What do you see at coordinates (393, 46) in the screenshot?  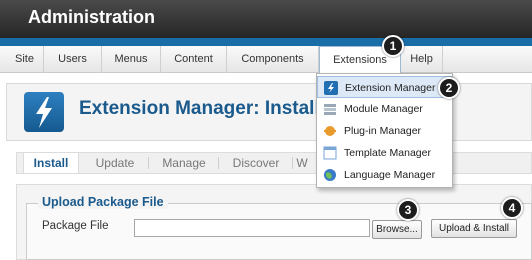 I see `callout-1: 1` at bounding box center [393, 46].